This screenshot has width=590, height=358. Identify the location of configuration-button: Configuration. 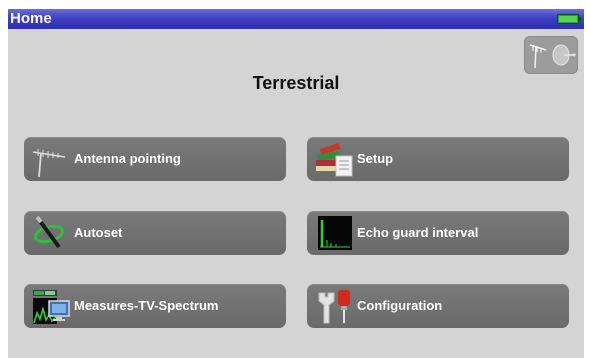
(438, 306).